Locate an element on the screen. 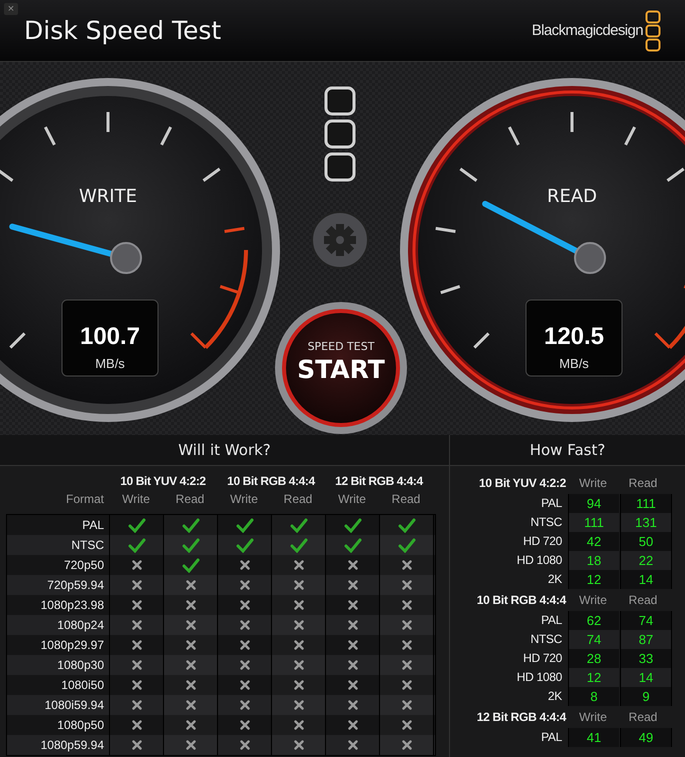 The height and width of the screenshot is (757, 685). speed-value: 8 is located at coordinates (593, 696).